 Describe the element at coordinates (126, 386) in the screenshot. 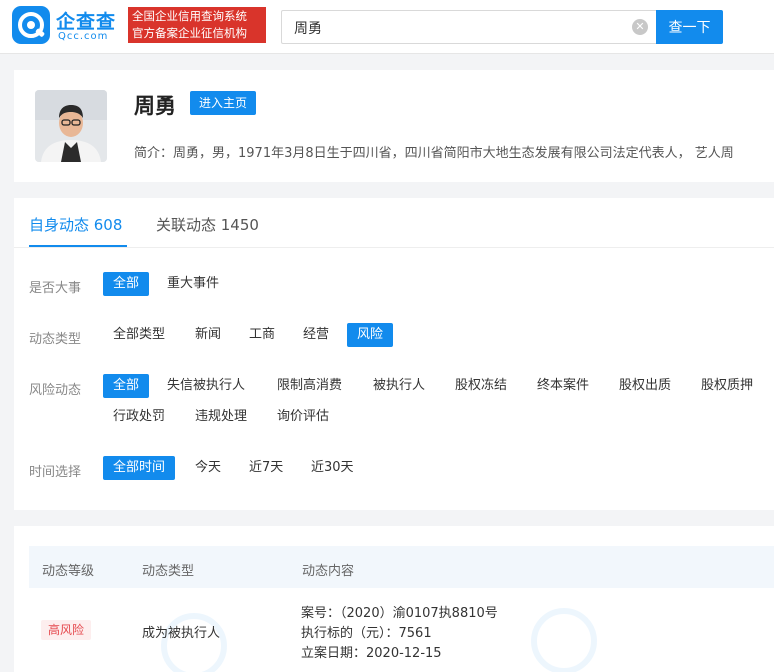

I see `filter-risk-all: 全部` at that location.